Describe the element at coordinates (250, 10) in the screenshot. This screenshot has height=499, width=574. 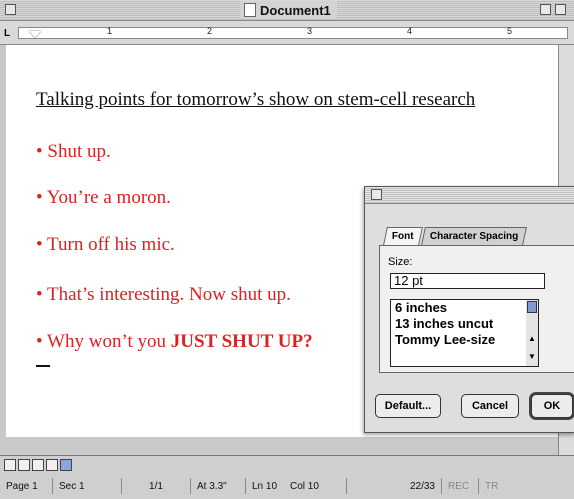
I see `document-icon` at that location.